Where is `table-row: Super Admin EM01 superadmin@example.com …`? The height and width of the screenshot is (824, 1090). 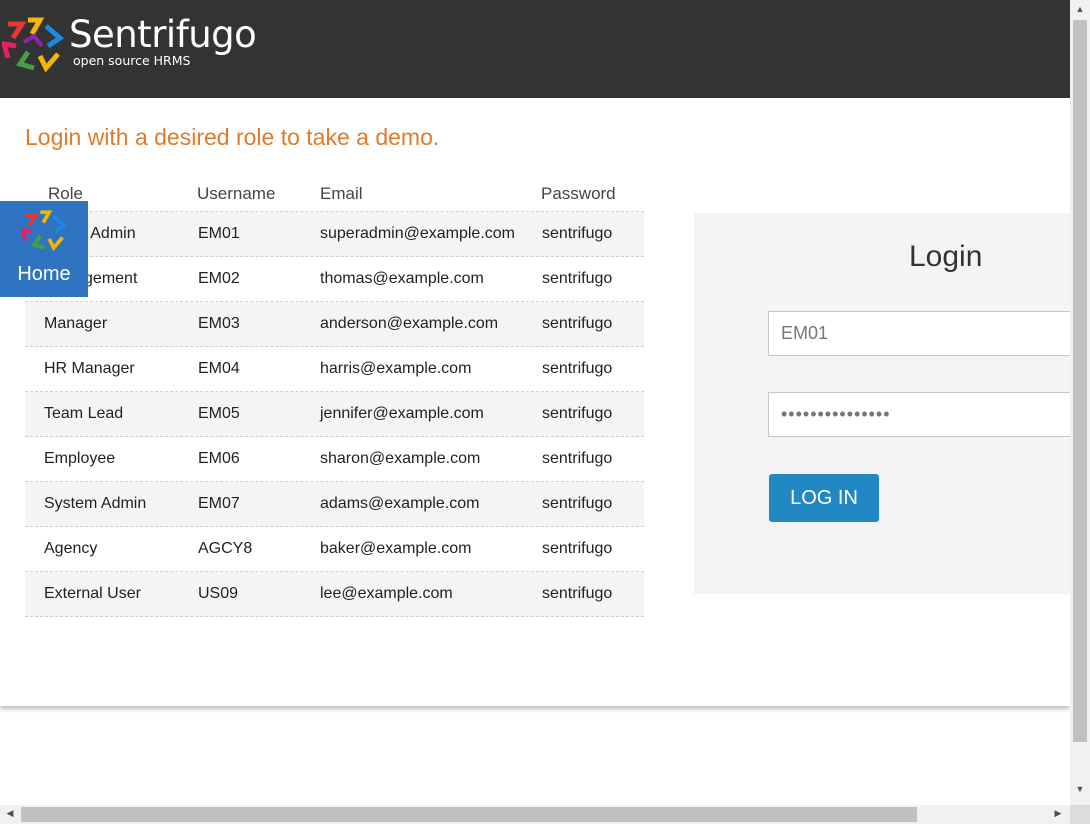 table-row: Super Admin EM01 superadmin@example.com … is located at coordinates (334, 234).